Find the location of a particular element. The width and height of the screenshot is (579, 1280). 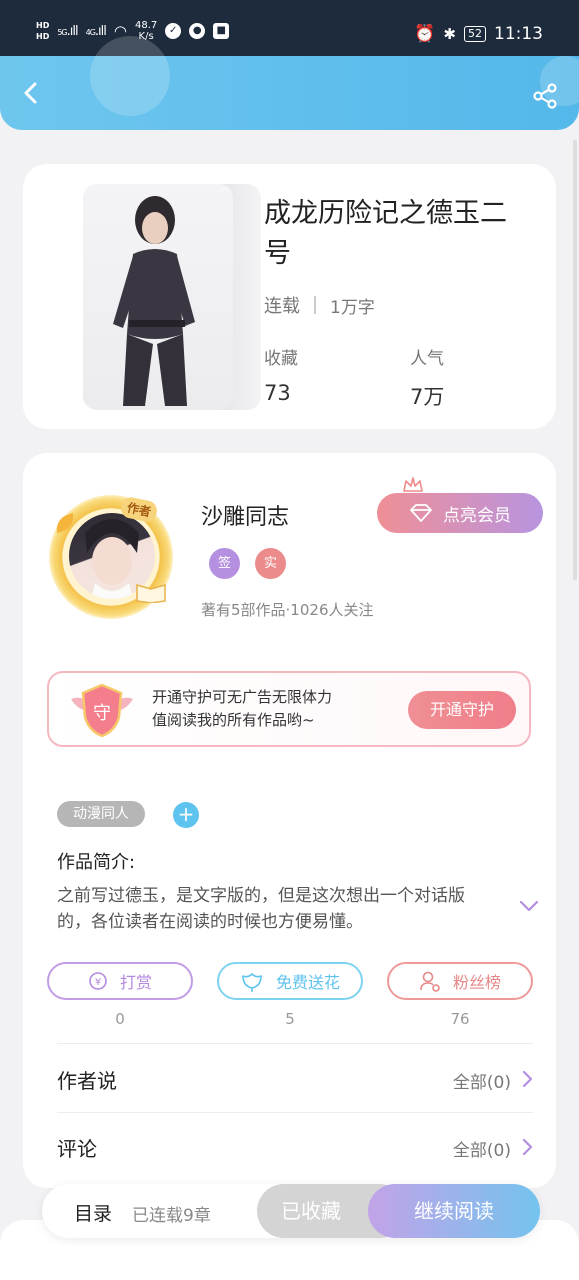

leaf-decoration-icon is located at coordinates (65, 523).